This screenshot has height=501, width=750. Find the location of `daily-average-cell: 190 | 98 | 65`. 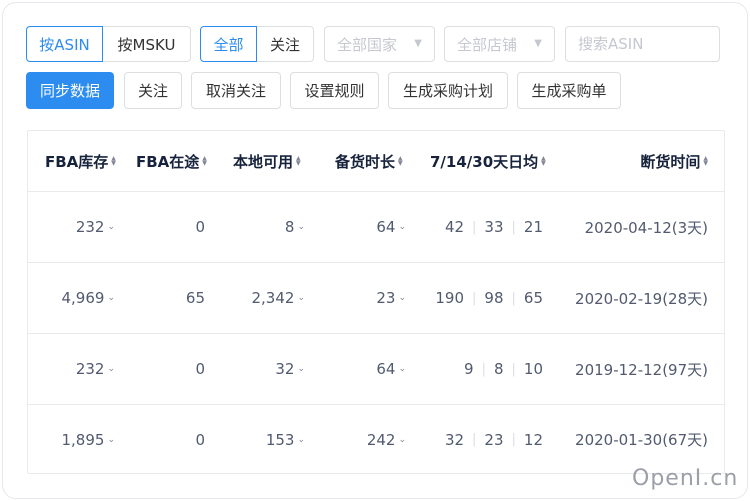

daily-average-cell: 190 | 98 | 65 is located at coordinates (489, 298).